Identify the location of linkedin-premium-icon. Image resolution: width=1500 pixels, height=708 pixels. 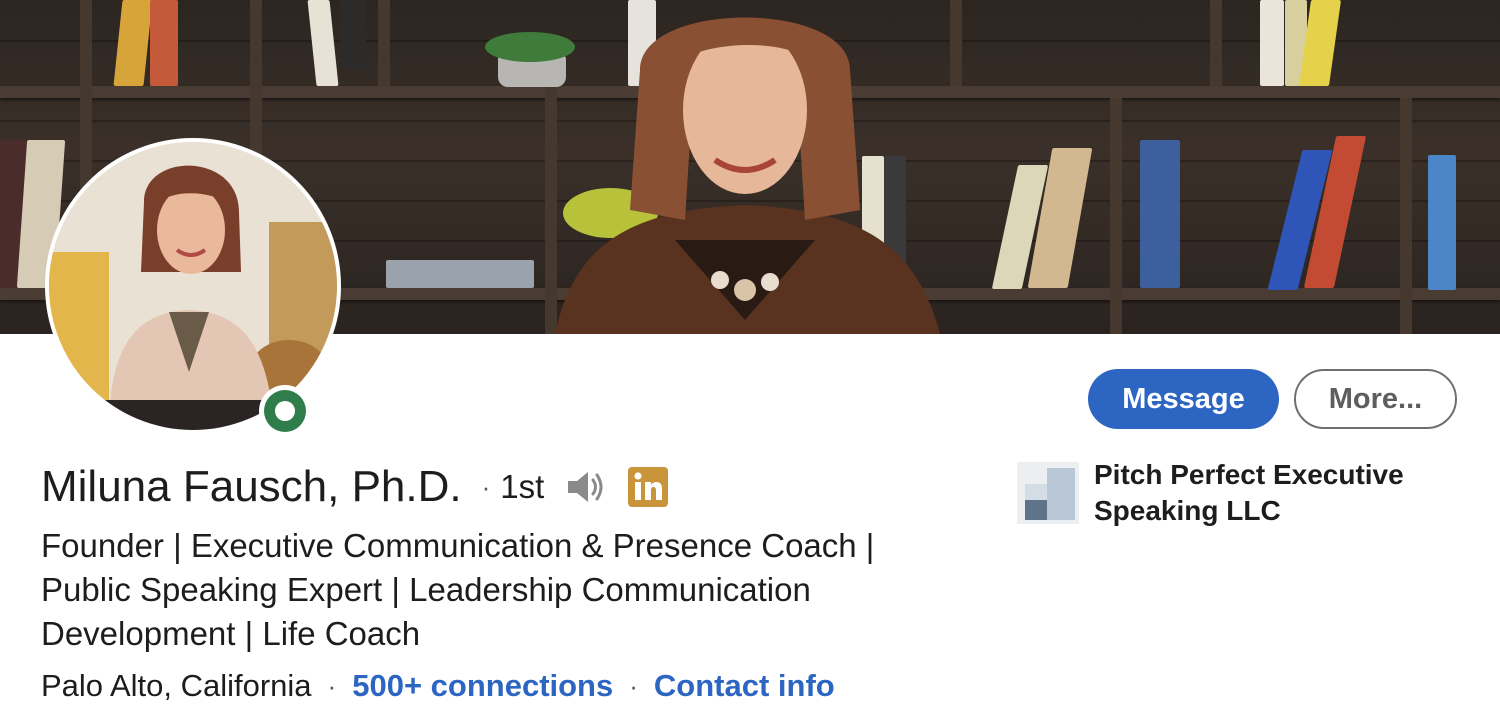
(648, 487).